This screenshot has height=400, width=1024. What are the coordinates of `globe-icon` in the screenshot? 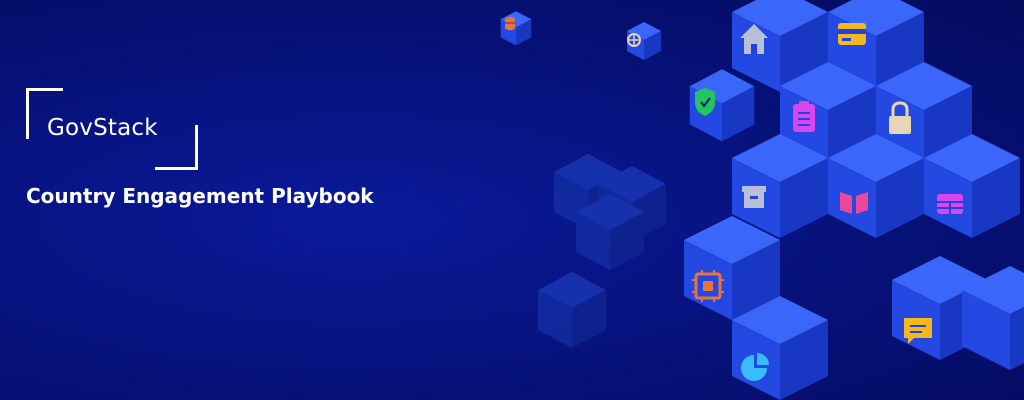 It's located at (634, 40).